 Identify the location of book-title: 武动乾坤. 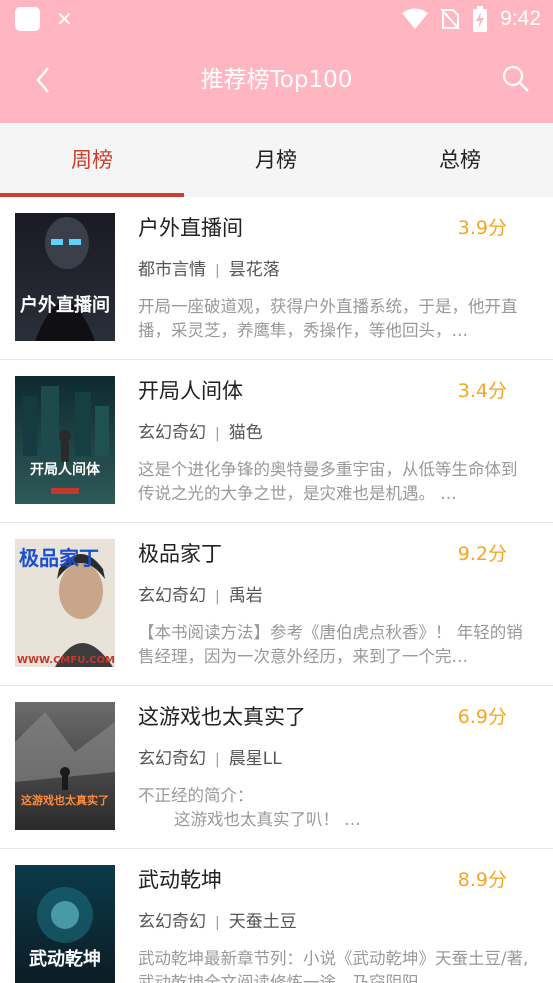
(180, 880).